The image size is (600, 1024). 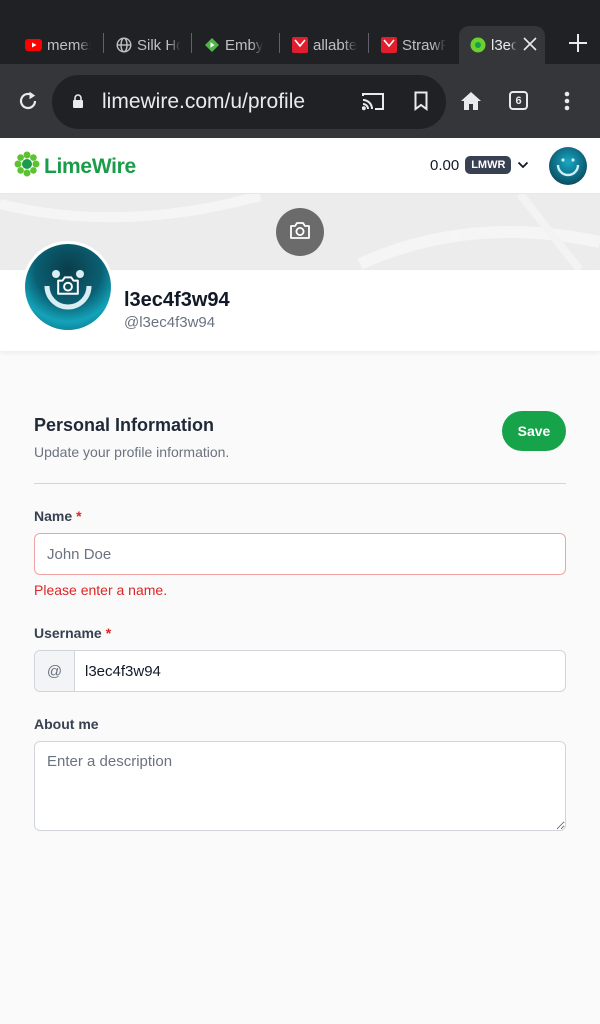 What do you see at coordinates (488, 165) in the screenshot?
I see `token-badge: LMWR` at bounding box center [488, 165].